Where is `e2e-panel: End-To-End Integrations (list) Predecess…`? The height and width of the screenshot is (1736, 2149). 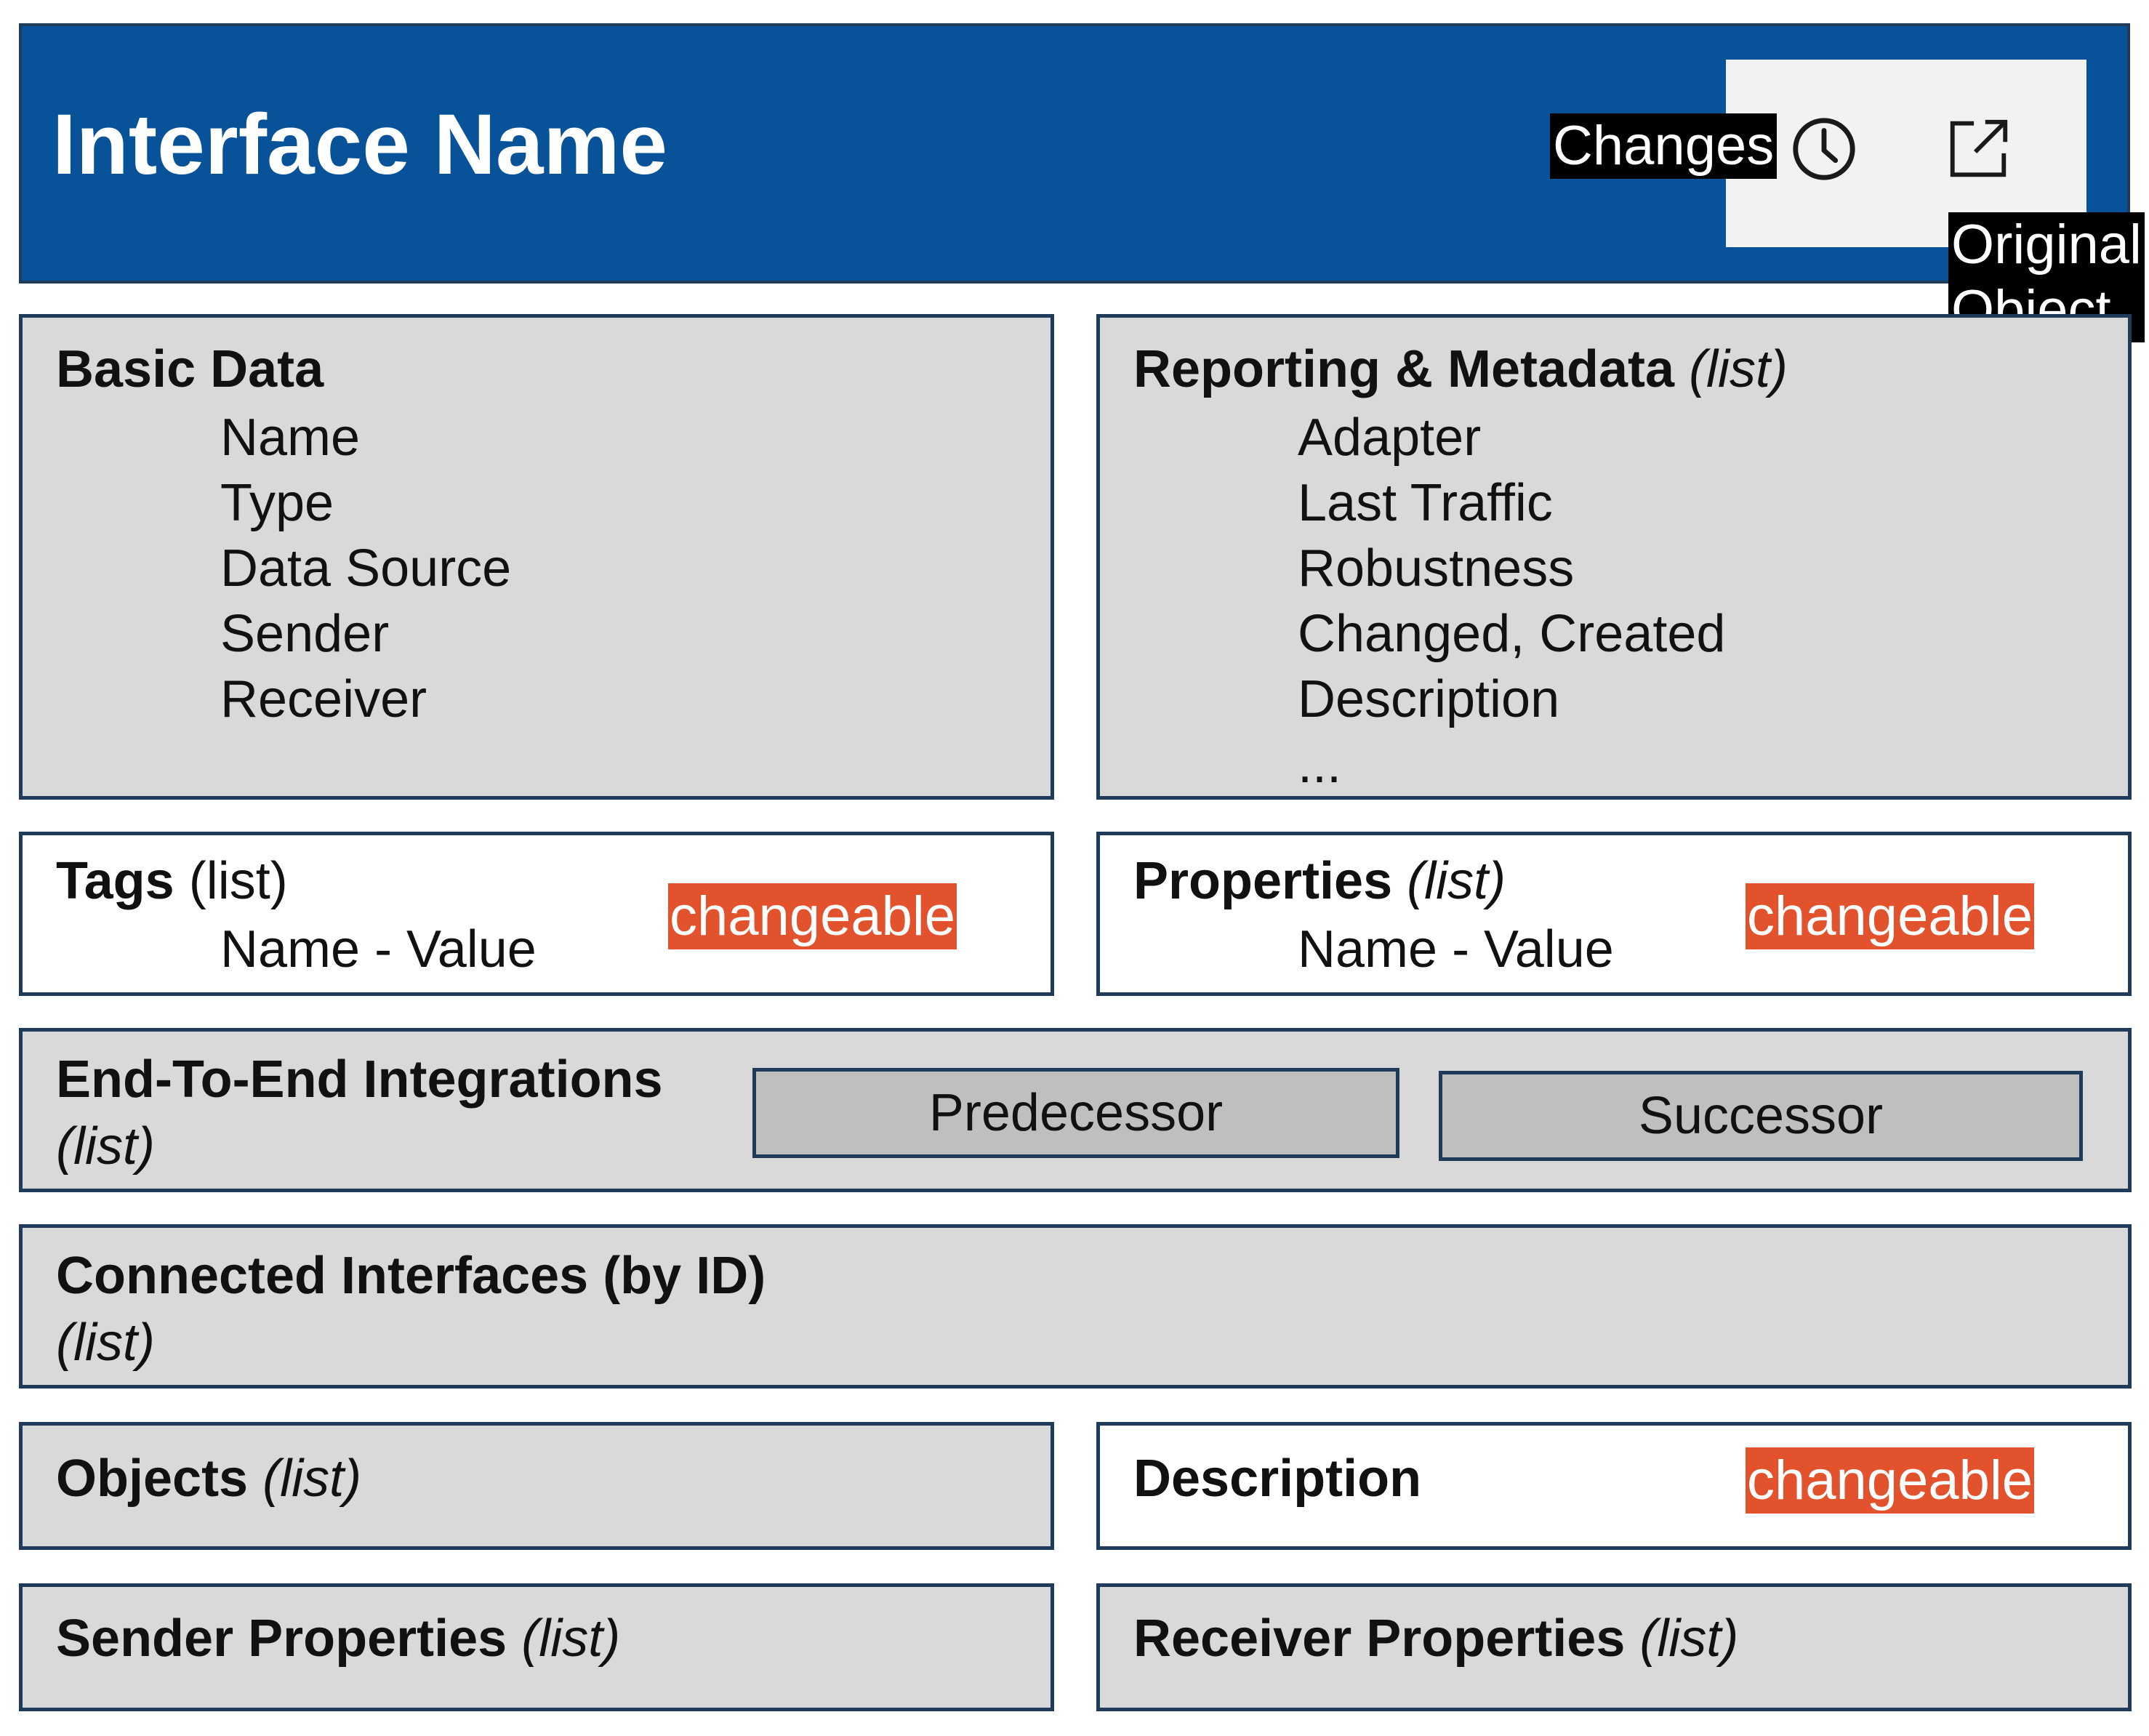 e2e-panel: End-To-End Integrations (list) Predecess… is located at coordinates (1075, 1110).